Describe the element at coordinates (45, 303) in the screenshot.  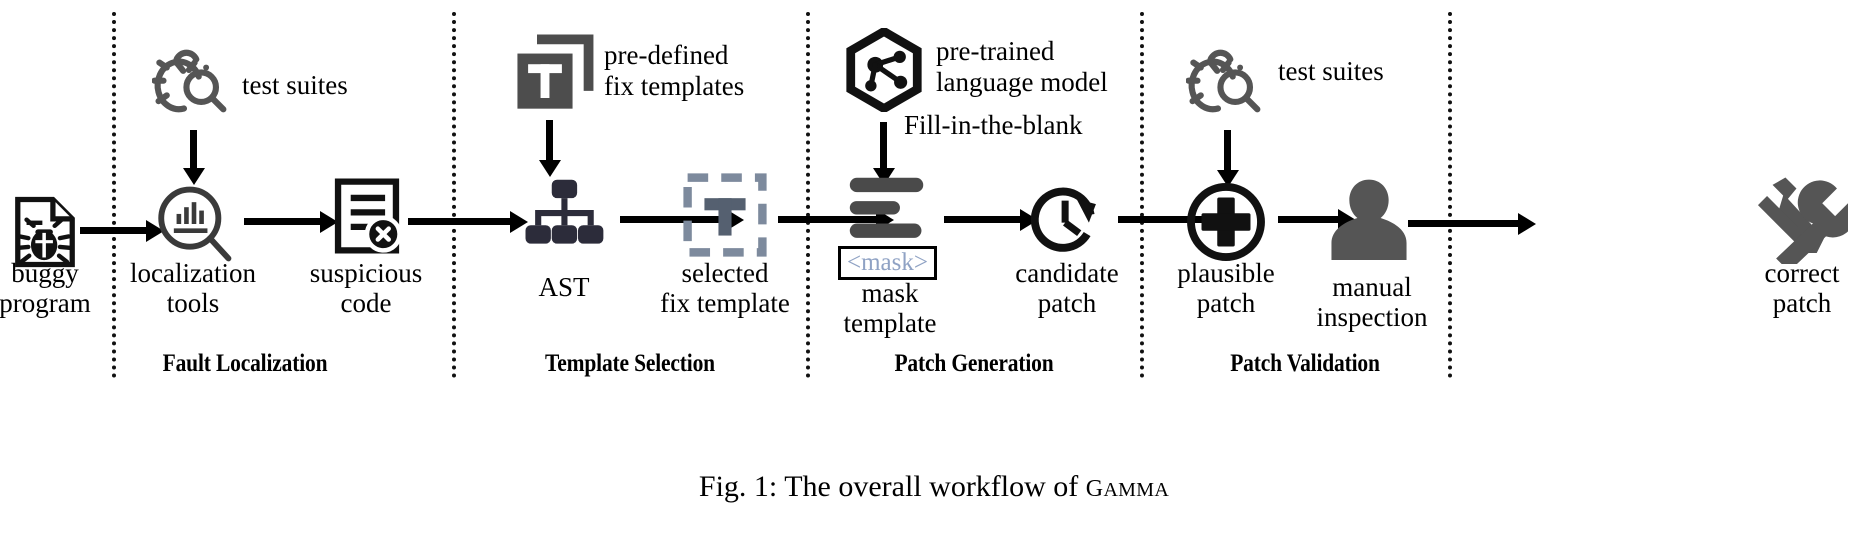
I see `buggy-program-label-line2: program` at that location.